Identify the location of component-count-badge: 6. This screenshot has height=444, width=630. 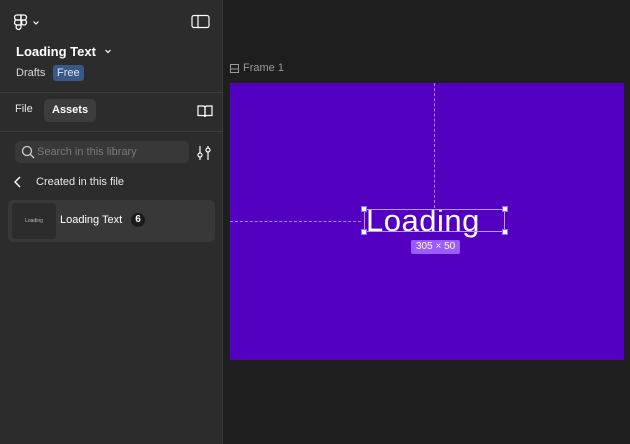
(138, 220).